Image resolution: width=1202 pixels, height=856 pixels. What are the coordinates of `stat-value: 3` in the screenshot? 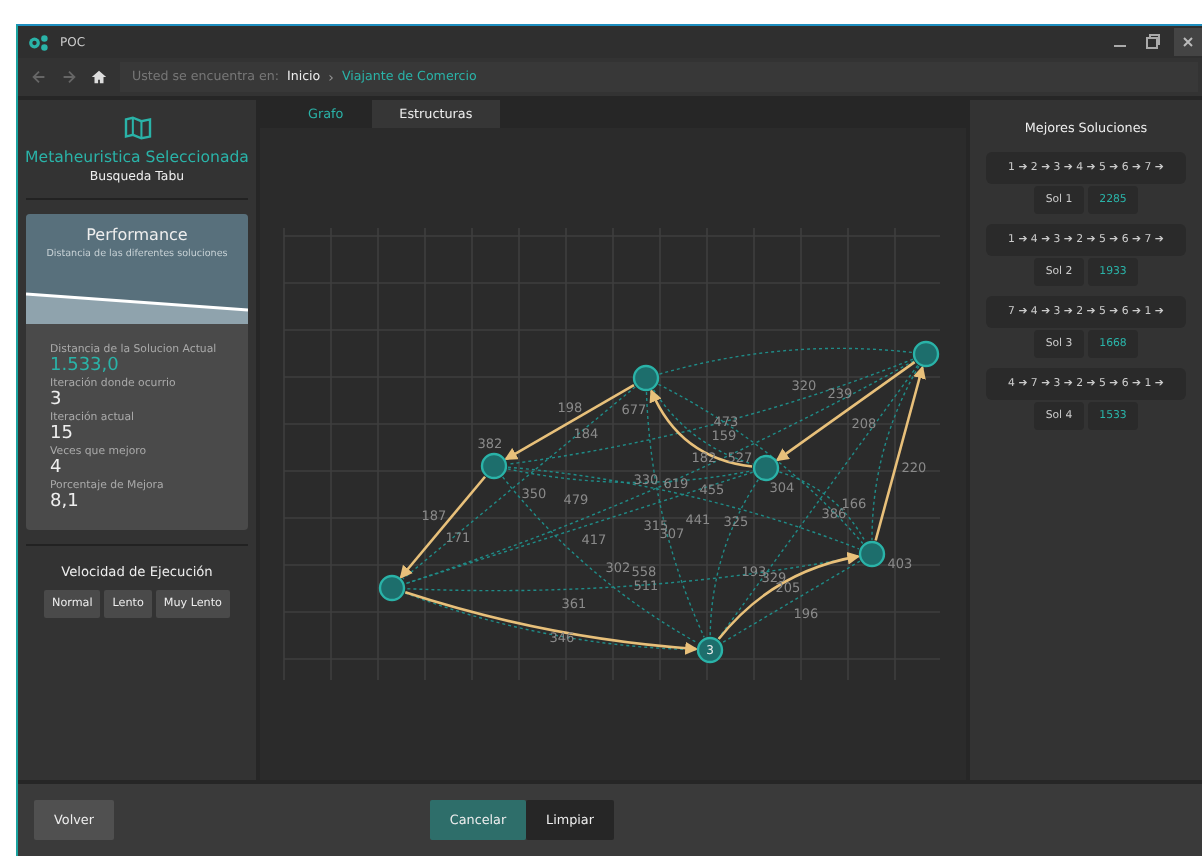 It's located at (56, 400).